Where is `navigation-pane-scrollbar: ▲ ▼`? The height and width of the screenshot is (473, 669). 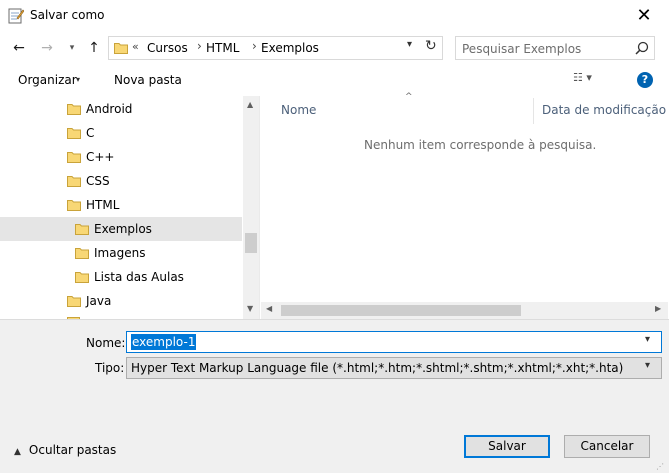
navigation-pane-scrollbar: ▲ ▼ is located at coordinates (251, 207).